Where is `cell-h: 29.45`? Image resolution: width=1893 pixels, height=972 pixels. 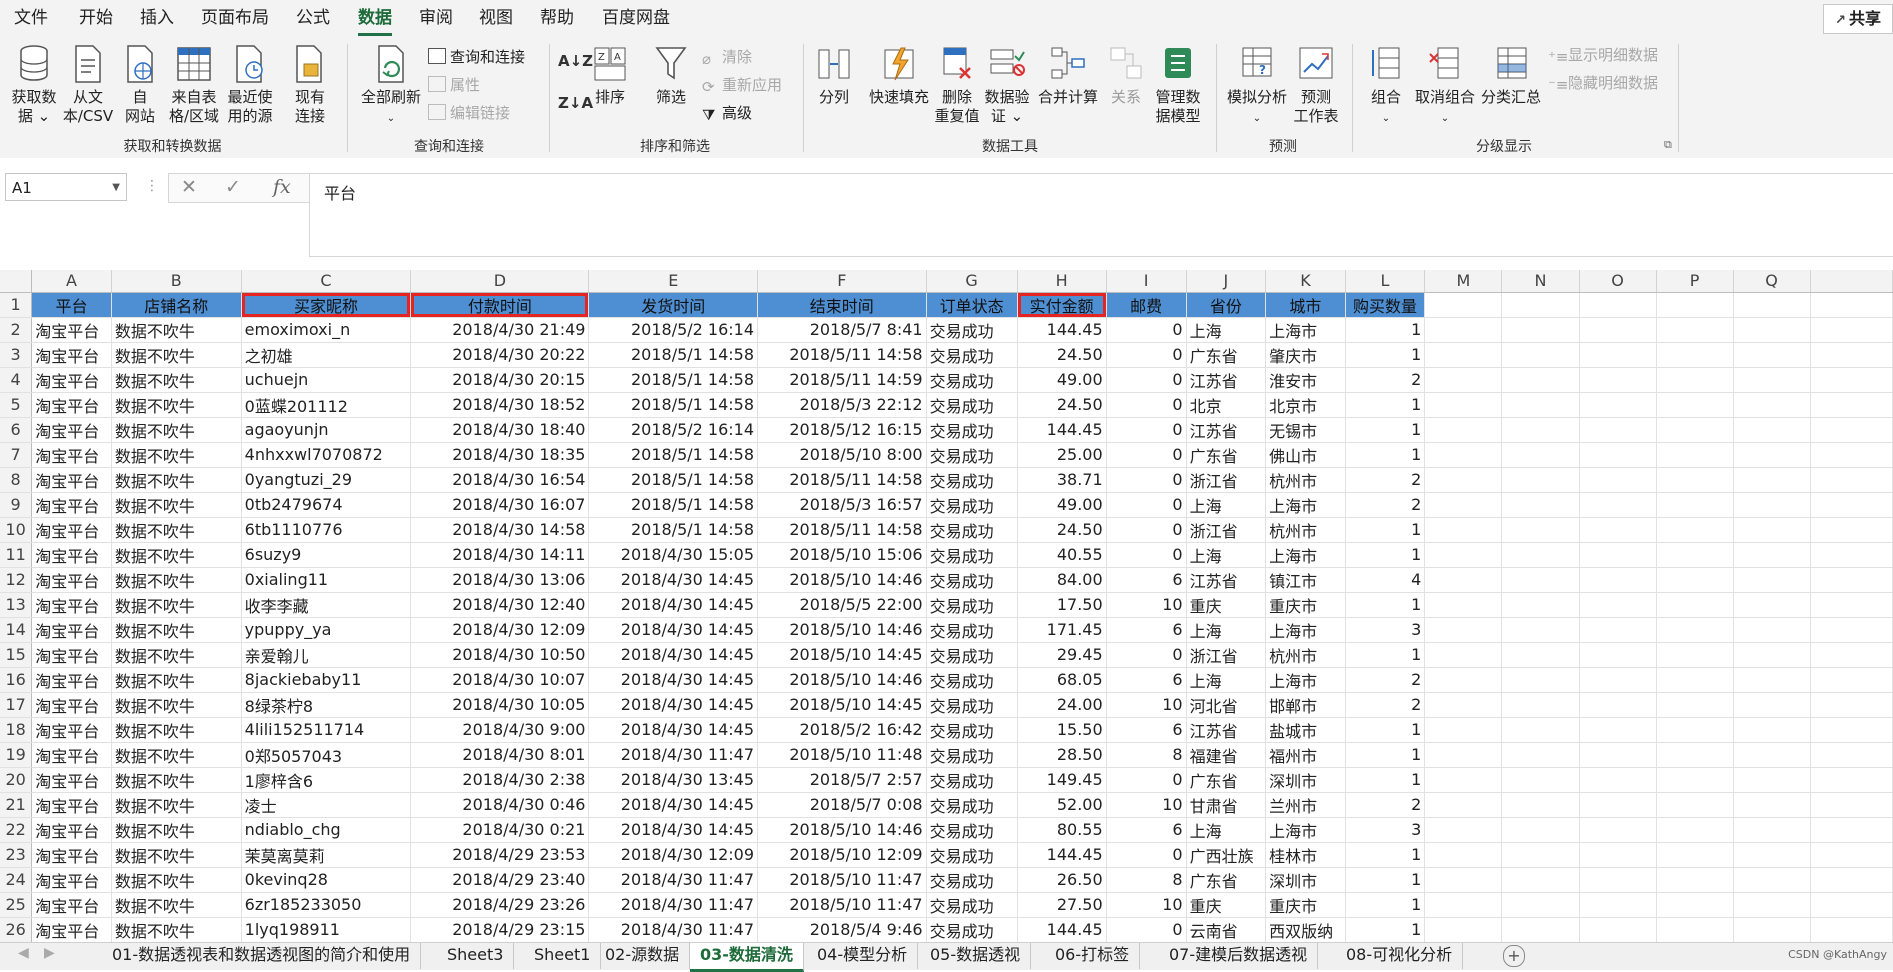 cell-h: 29.45 is located at coordinates (1062, 655).